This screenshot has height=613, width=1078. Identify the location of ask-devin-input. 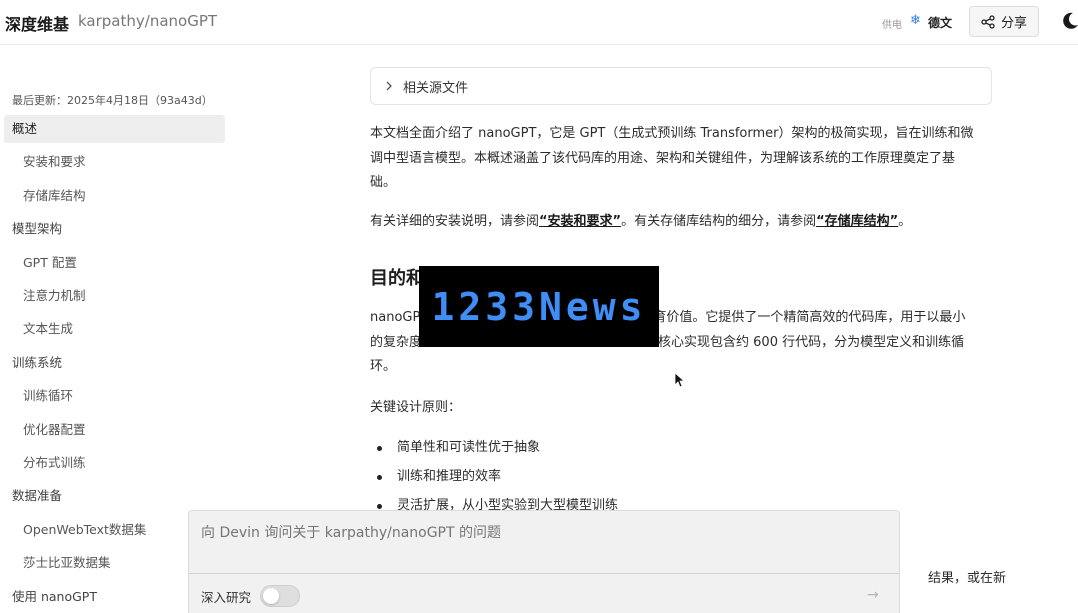
(541, 533).